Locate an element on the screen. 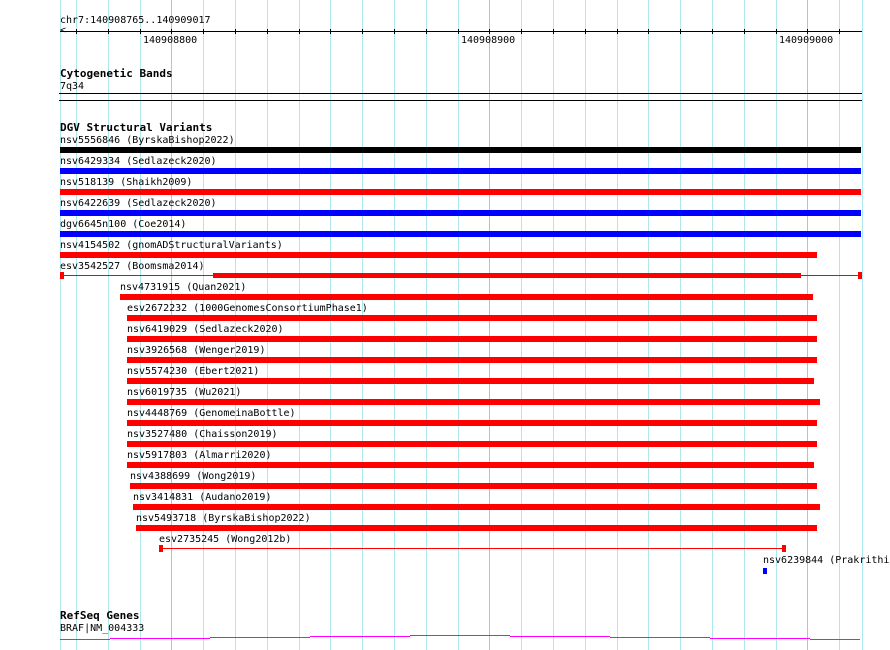  track-title: RefSeq Genes is located at coordinates (100, 615).